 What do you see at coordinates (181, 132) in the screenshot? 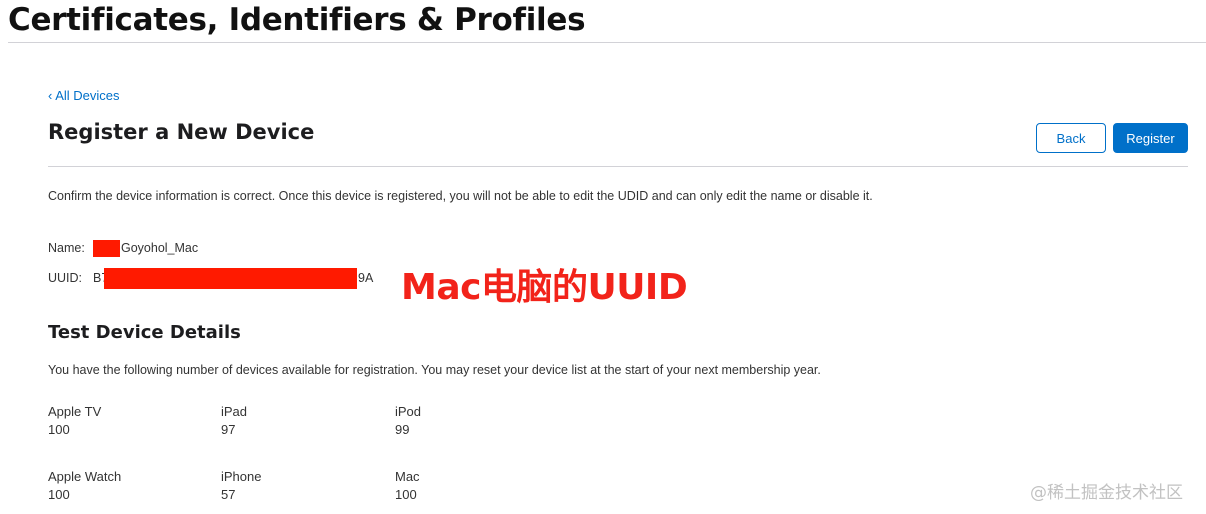
I see `page-title: Register a New Device` at bounding box center [181, 132].